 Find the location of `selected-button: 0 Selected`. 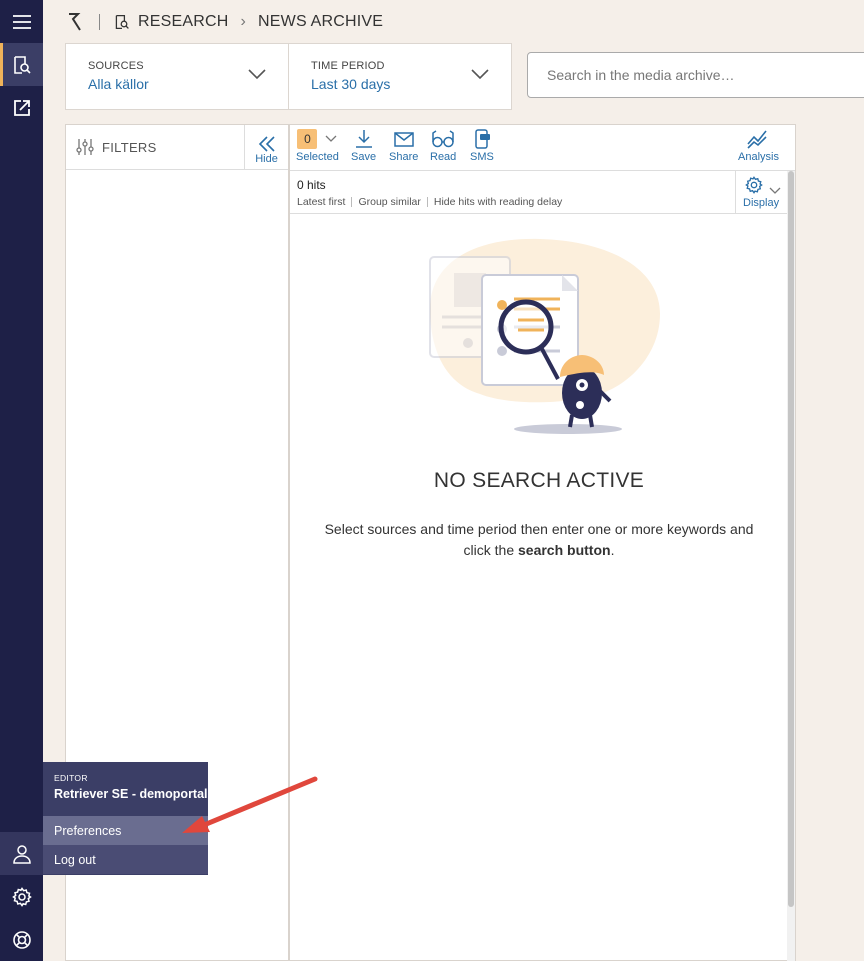

selected-button: 0 Selected is located at coordinates (317, 146).